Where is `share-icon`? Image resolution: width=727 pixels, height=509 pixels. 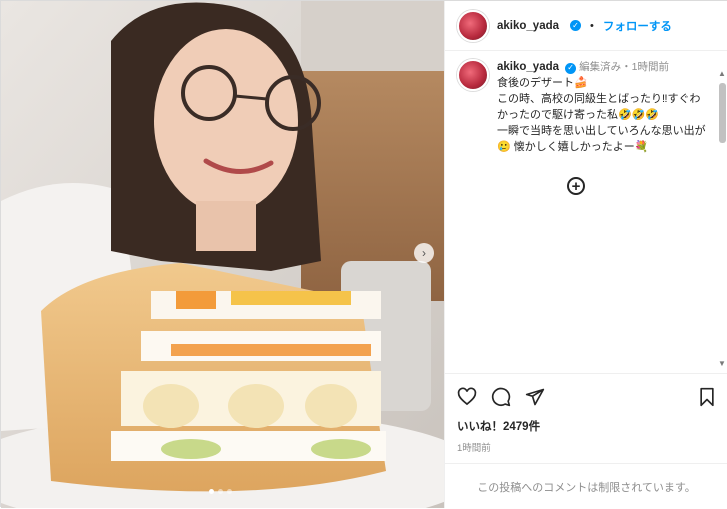 share-icon is located at coordinates (535, 397).